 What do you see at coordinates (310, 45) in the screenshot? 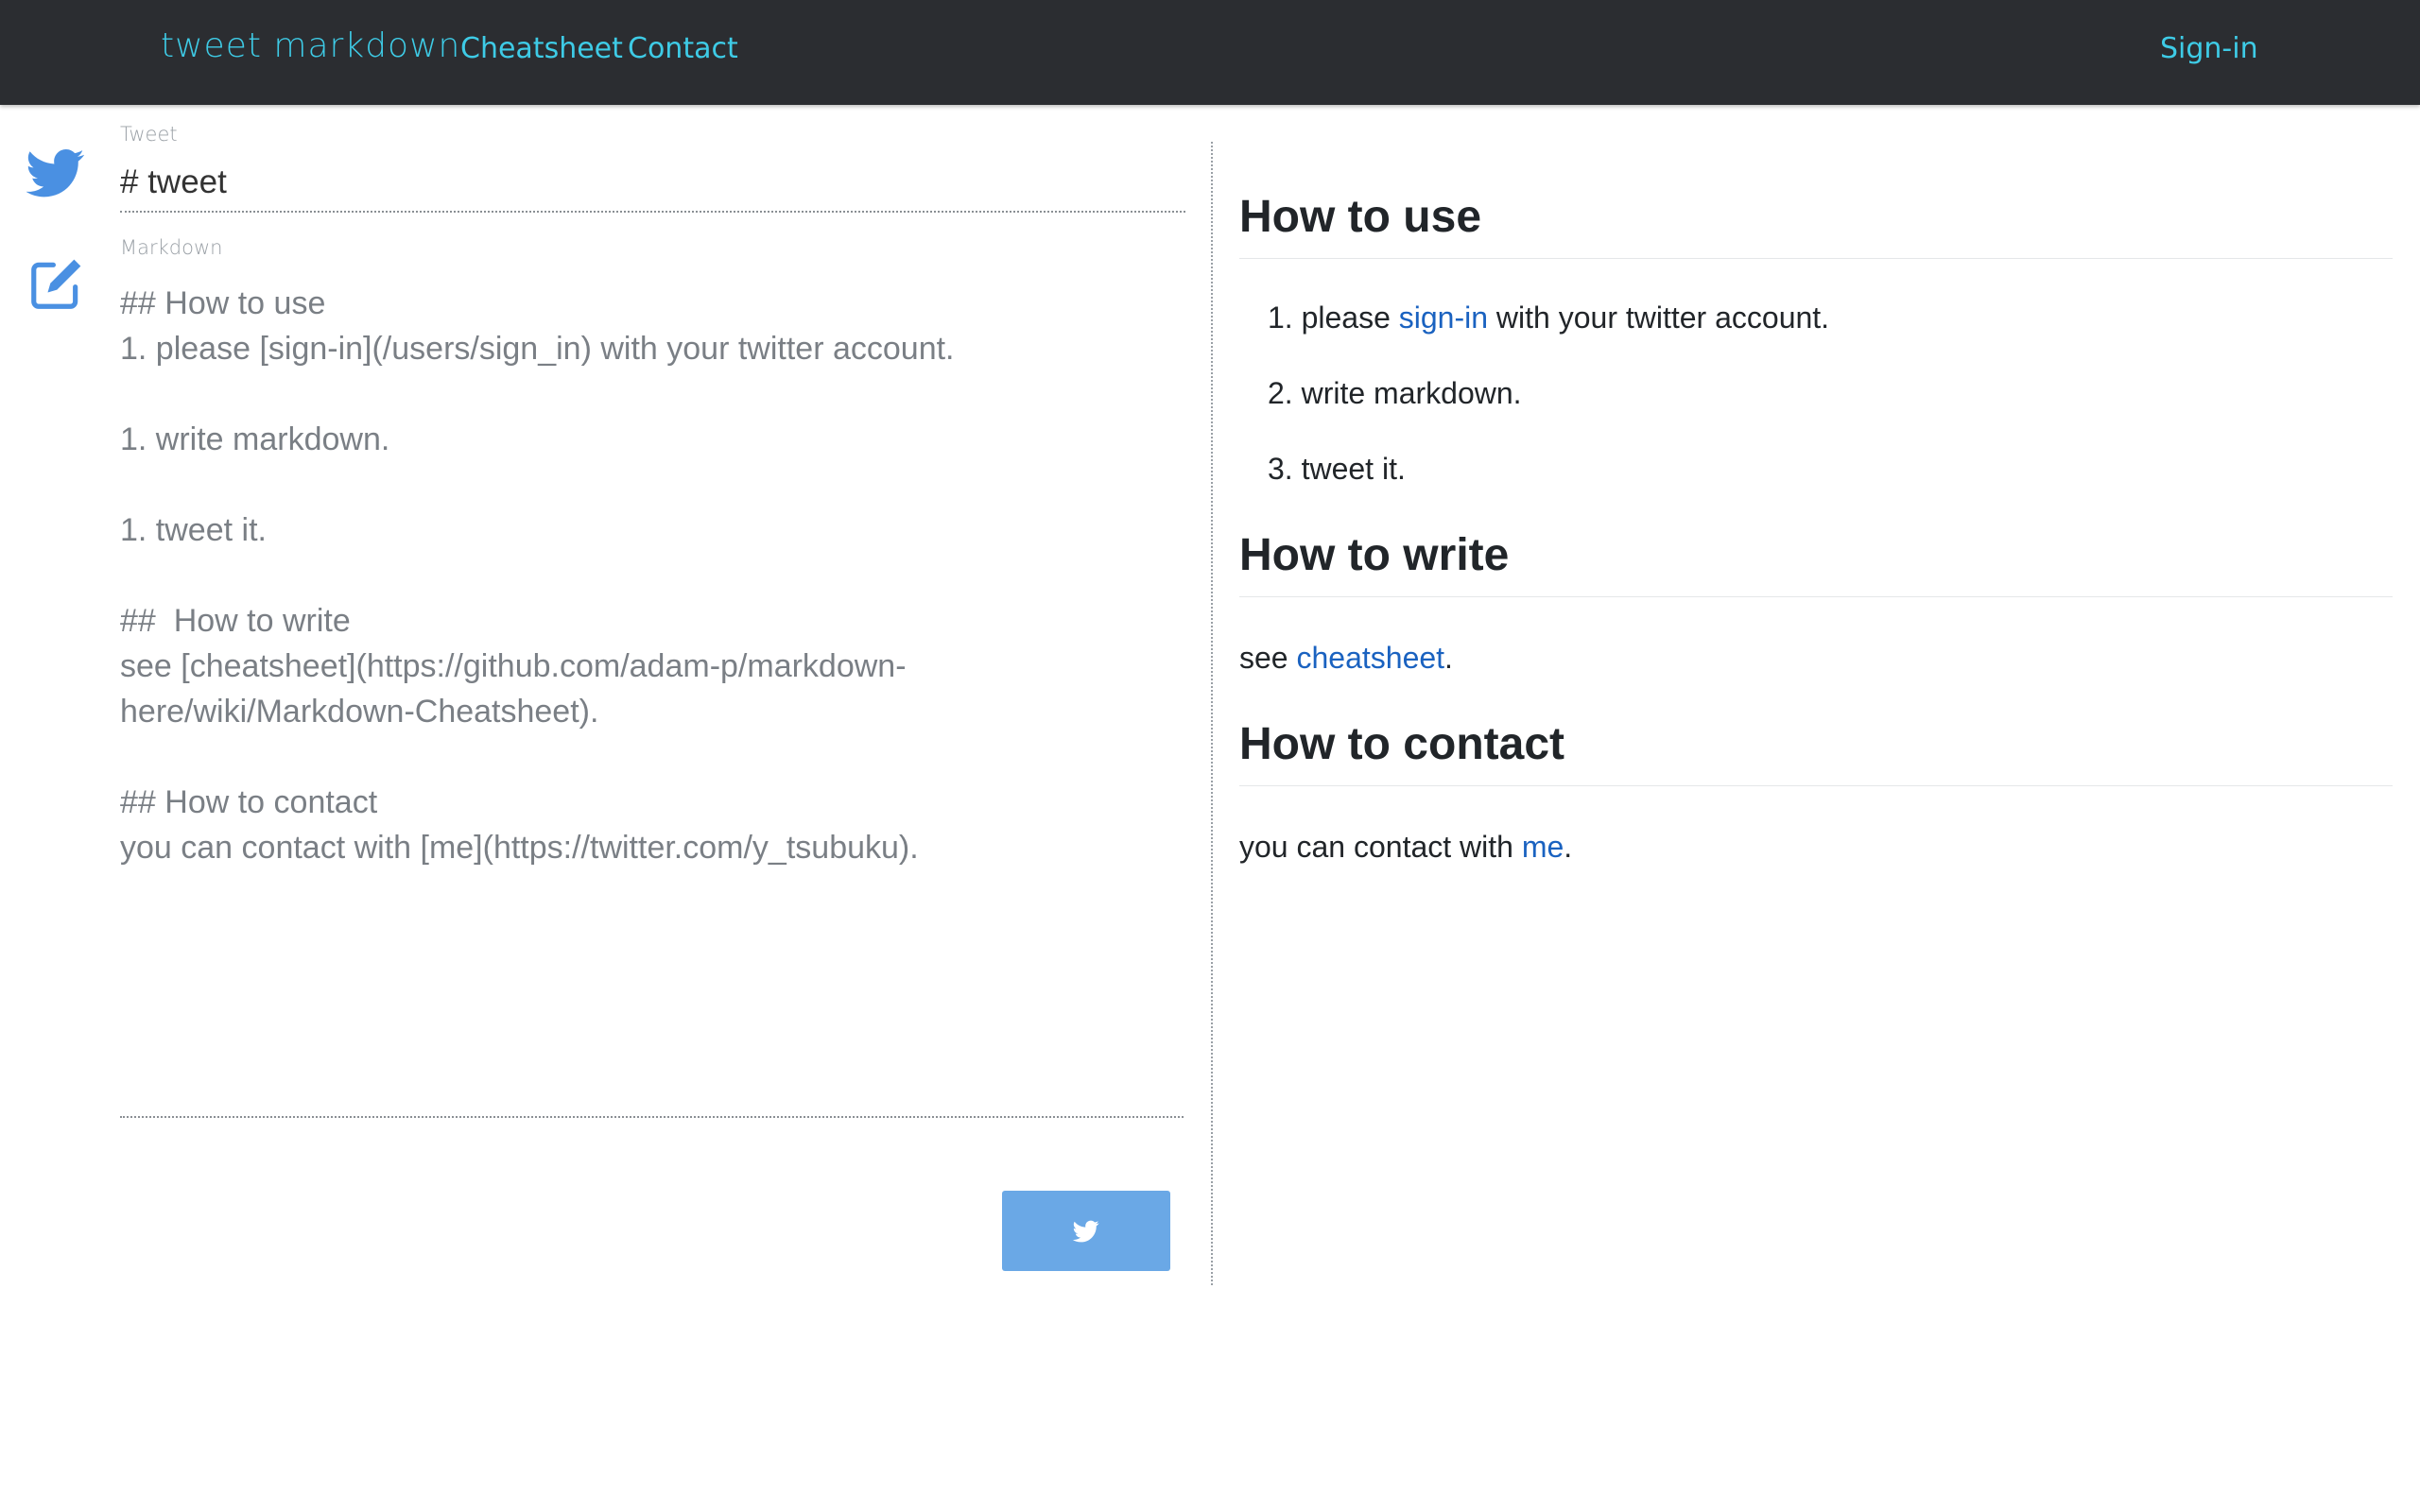
I see `brand-logo-link: tweet markdown` at bounding box center [310, 45].